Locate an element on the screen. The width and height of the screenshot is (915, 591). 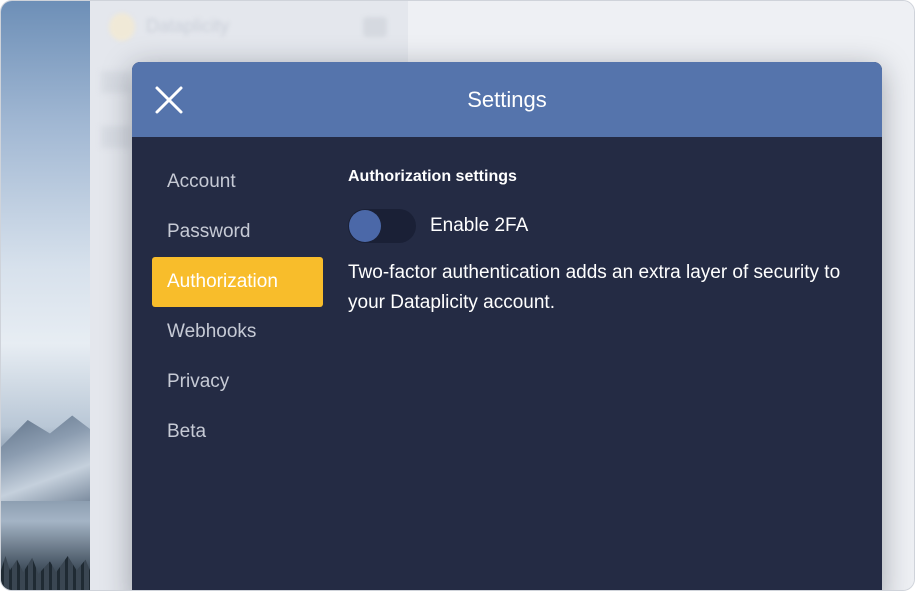
2fa-toggle-row: Enable 2FA is located at coordinates (603, 226).